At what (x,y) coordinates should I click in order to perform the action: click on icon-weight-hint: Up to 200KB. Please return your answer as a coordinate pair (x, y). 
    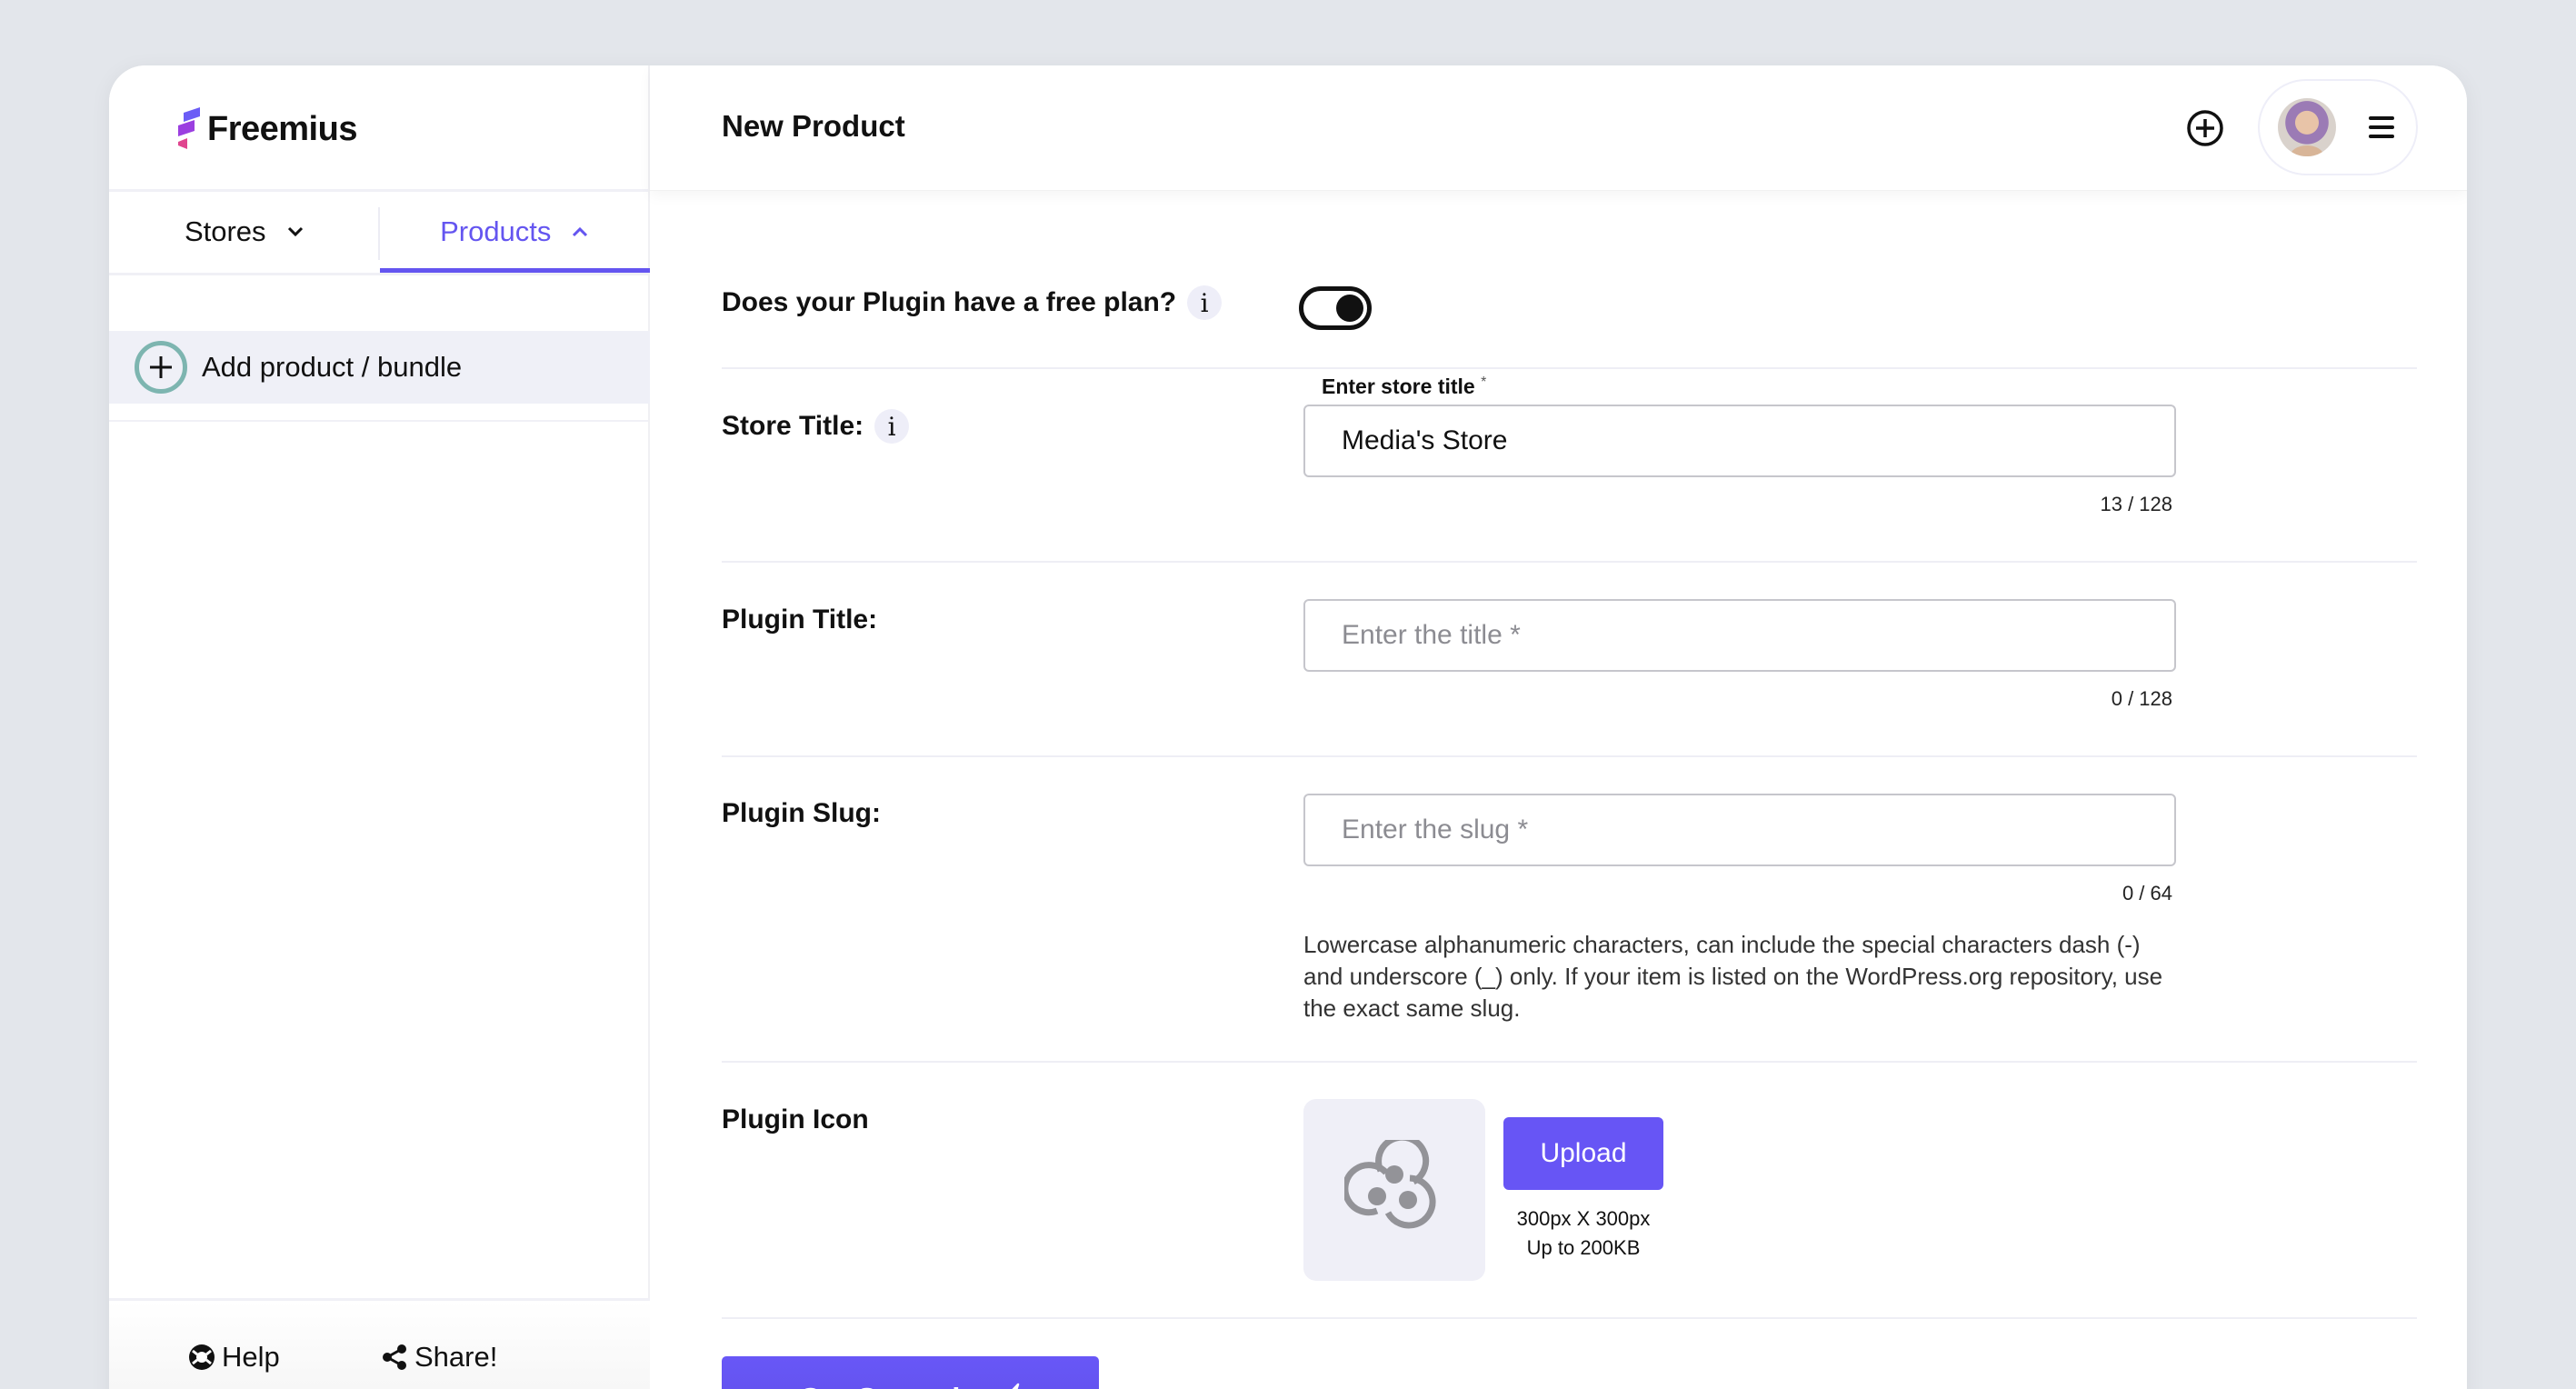
    Looking at the image, I should click on (1583, 1248).